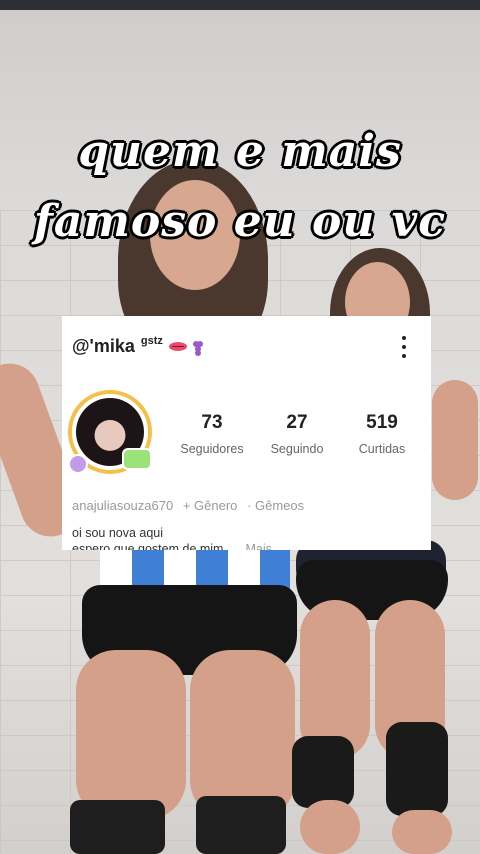 The width and height of the screenshot is (480, 854). I want to click on avatar-sticker-camera-icon, so click(137, 459).